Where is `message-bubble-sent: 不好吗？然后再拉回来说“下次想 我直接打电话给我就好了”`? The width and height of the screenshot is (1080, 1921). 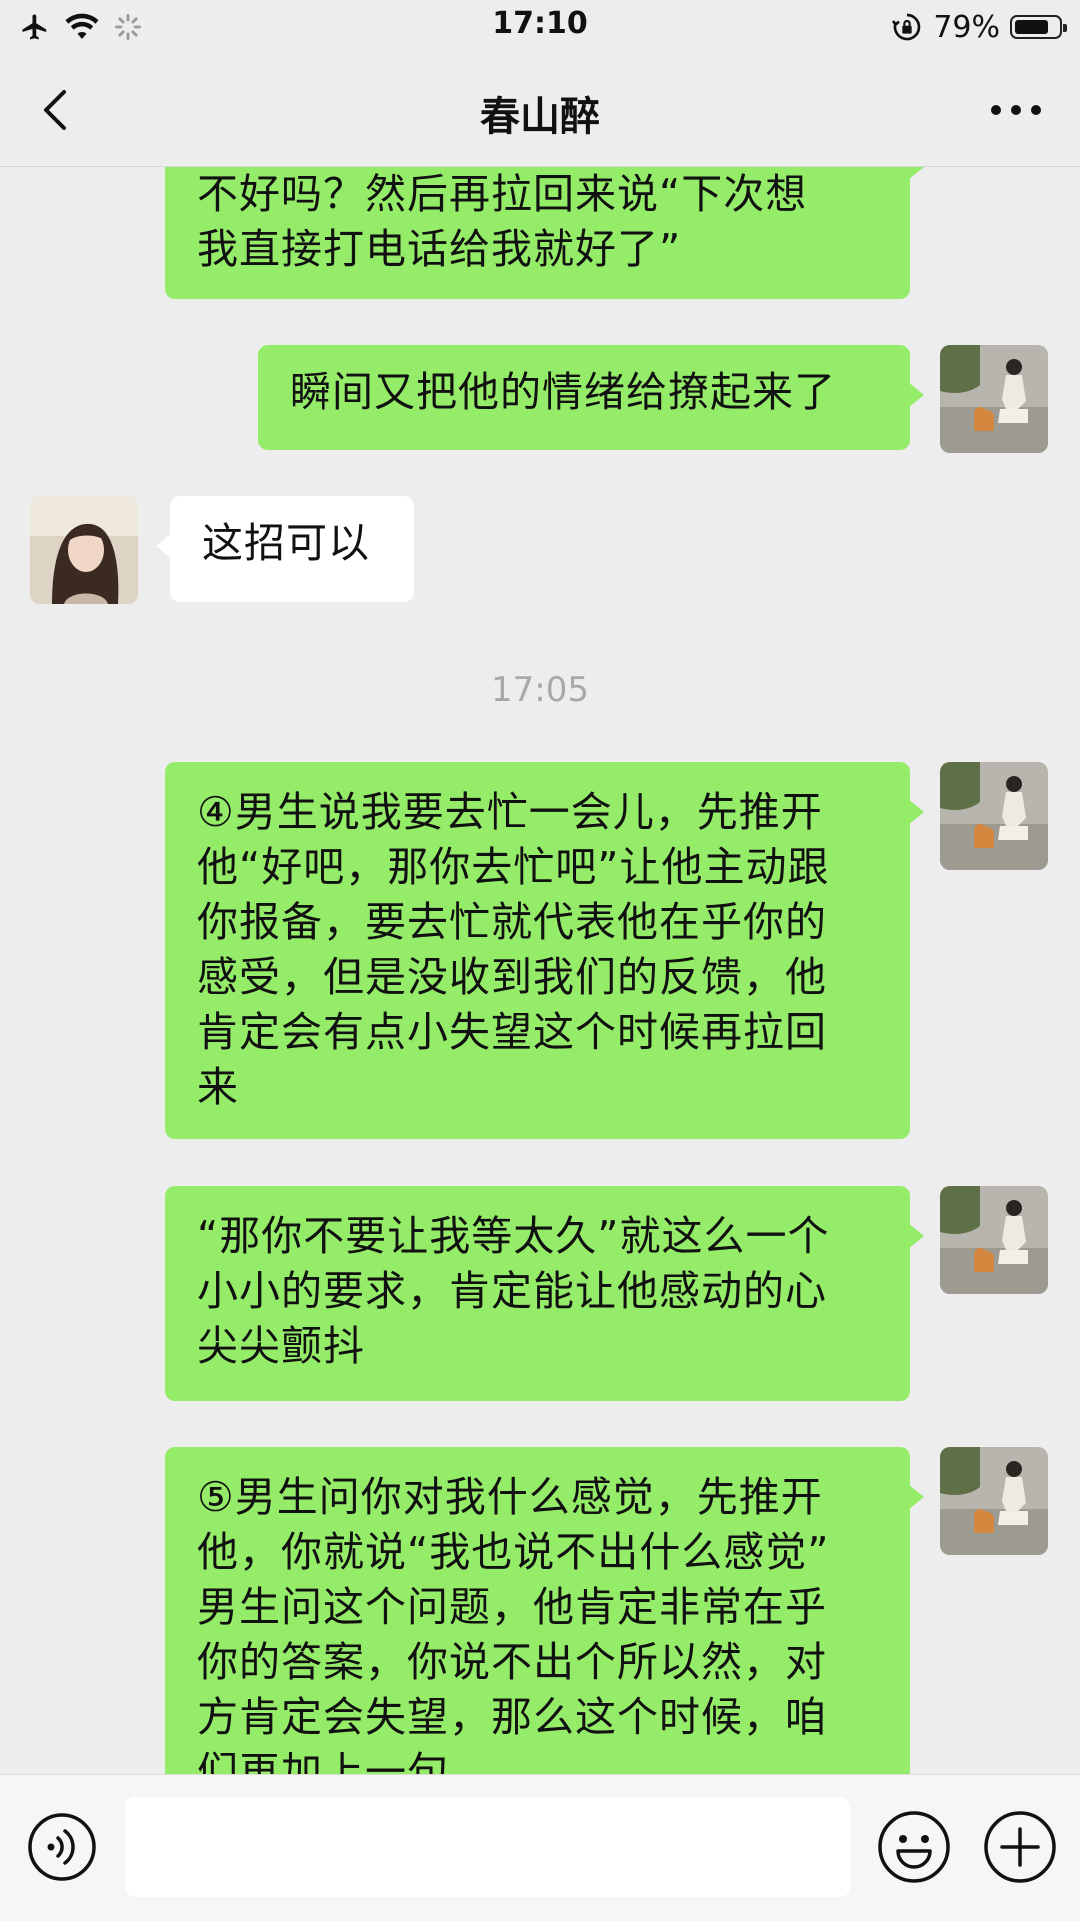
message-bubble-sent: 不好吗？然后再拉回来说“下次想 我直接打电话给我就好了” is located at coordinates (544, 233).